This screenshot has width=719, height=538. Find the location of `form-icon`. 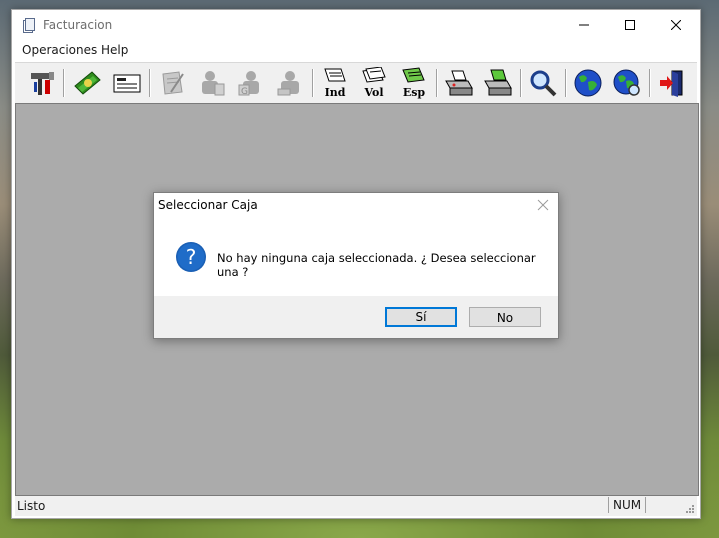

form-icon is located at coordinates (127, 83).